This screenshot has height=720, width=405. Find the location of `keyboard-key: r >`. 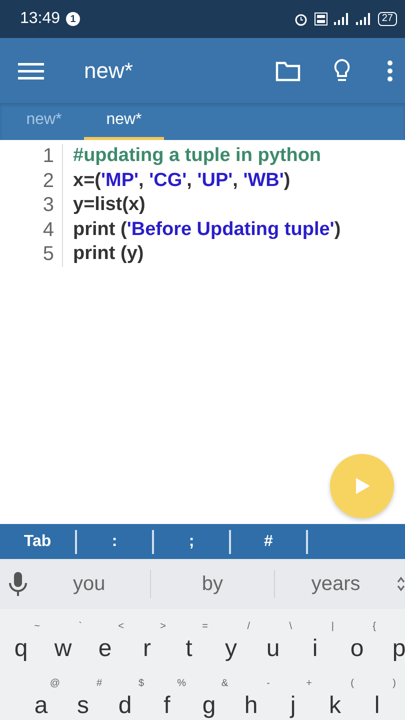

keyboard-key: r > is located at coordinates (147, 641).